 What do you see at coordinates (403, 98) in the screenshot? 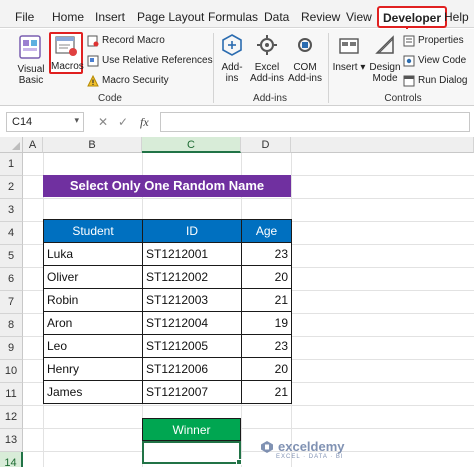
I see `controls-group-label: Controls` at bounding box center [403, 98].